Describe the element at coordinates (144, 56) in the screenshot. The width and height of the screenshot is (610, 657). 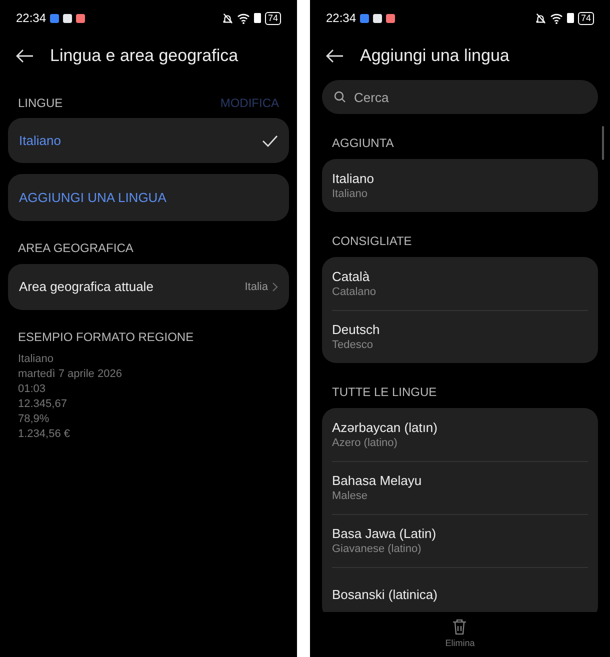
I see `screen-title: Lingua e area geografica` at that location.